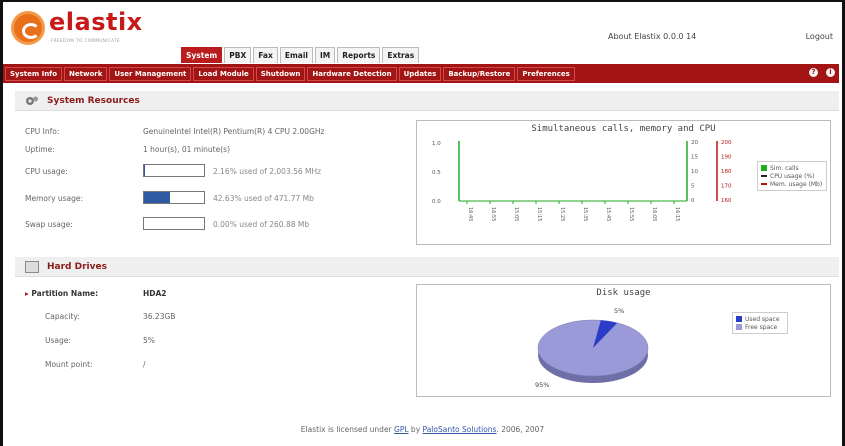 The image size is (845, 446). I want to click on mid-y-tick-label: 20, so click(694, 143).